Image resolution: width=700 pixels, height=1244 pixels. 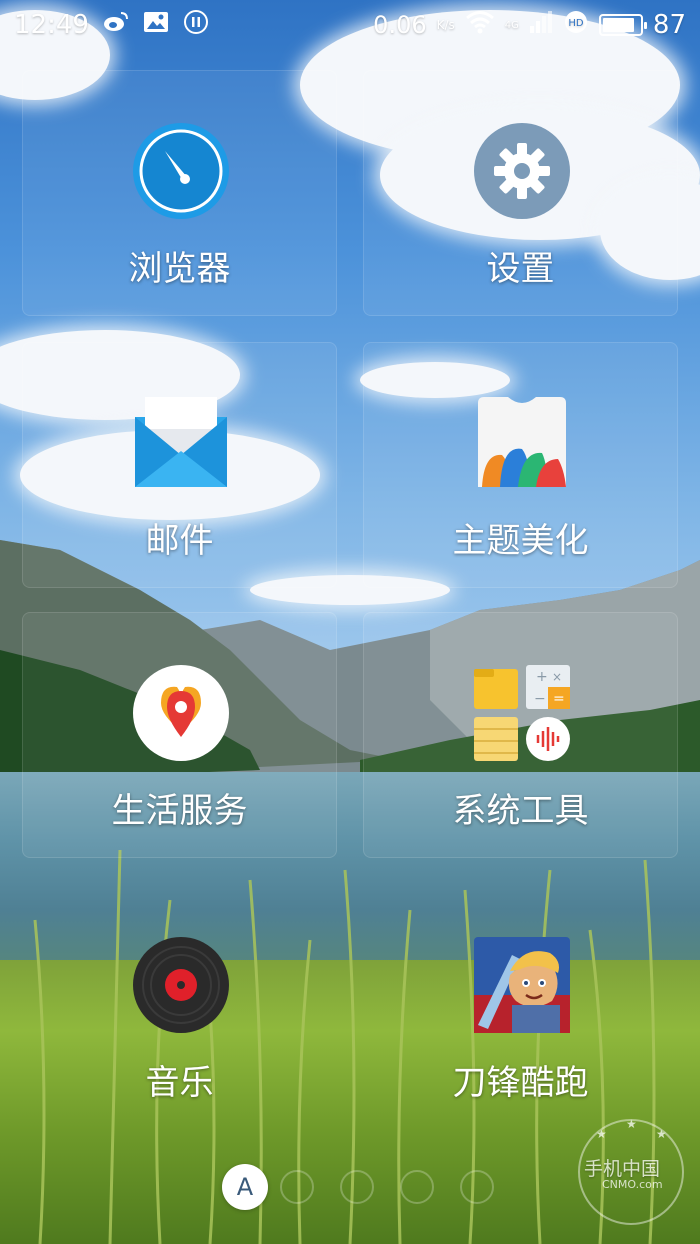 I want to click on battery-icon, so click(x=622, y=25).